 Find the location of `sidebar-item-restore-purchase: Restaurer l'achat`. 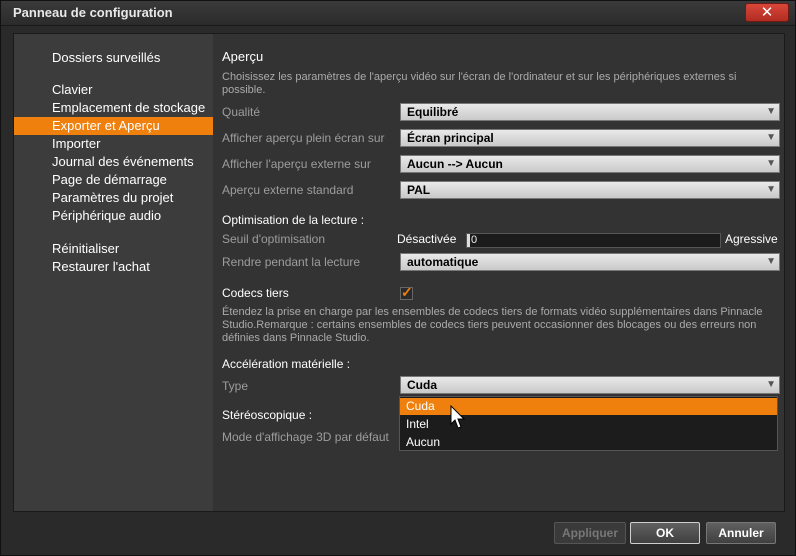

sidebar-item-restore-purchase: Restaurer l'achat is located at coordinates (113, 267).